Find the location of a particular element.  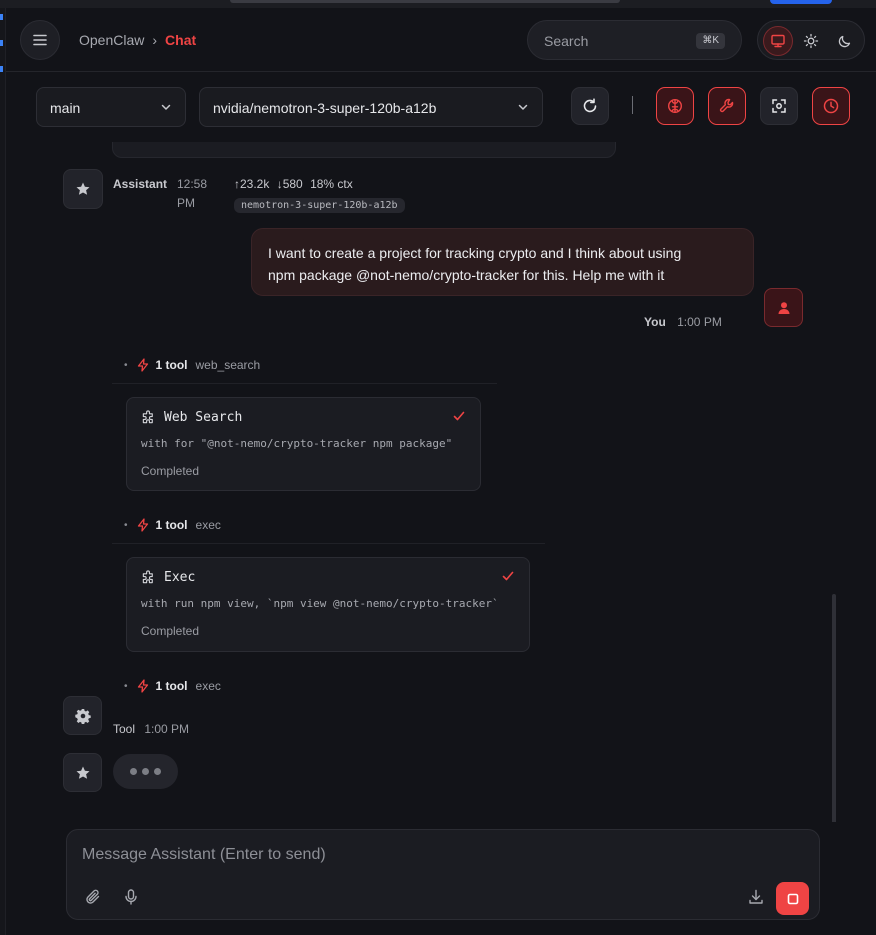

window-accent-edge is located at coordinates (801, 2).